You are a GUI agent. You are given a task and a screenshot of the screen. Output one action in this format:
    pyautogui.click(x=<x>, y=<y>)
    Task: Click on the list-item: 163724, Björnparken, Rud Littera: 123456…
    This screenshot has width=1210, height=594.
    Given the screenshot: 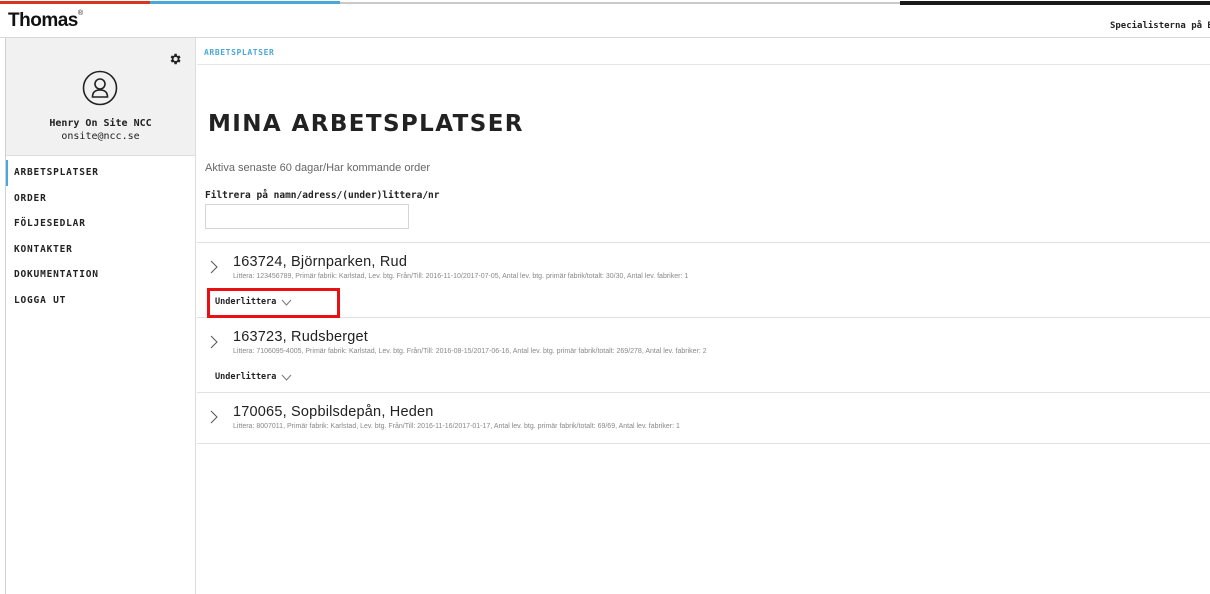 What is the action you would take?
    pyautogui.click(x=703, y=280)
    